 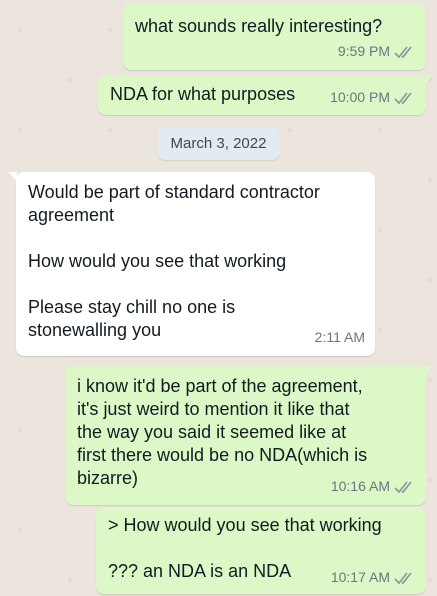 I want to click on message-meta: 2:11 AM, so click(x=340, y=337).